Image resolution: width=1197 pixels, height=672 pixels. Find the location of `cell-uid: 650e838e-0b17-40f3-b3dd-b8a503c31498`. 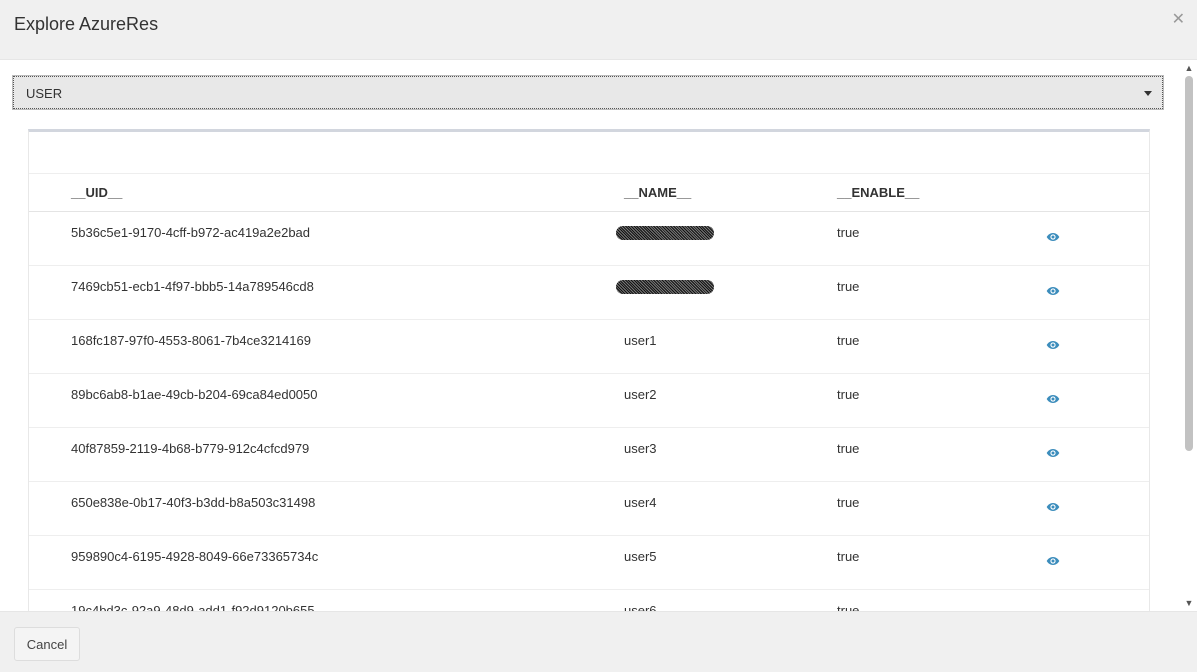

cell-uid: 650e838e-0b17-40f3-b3dd-b8a503c31498 is located at coordinates (326, 508).